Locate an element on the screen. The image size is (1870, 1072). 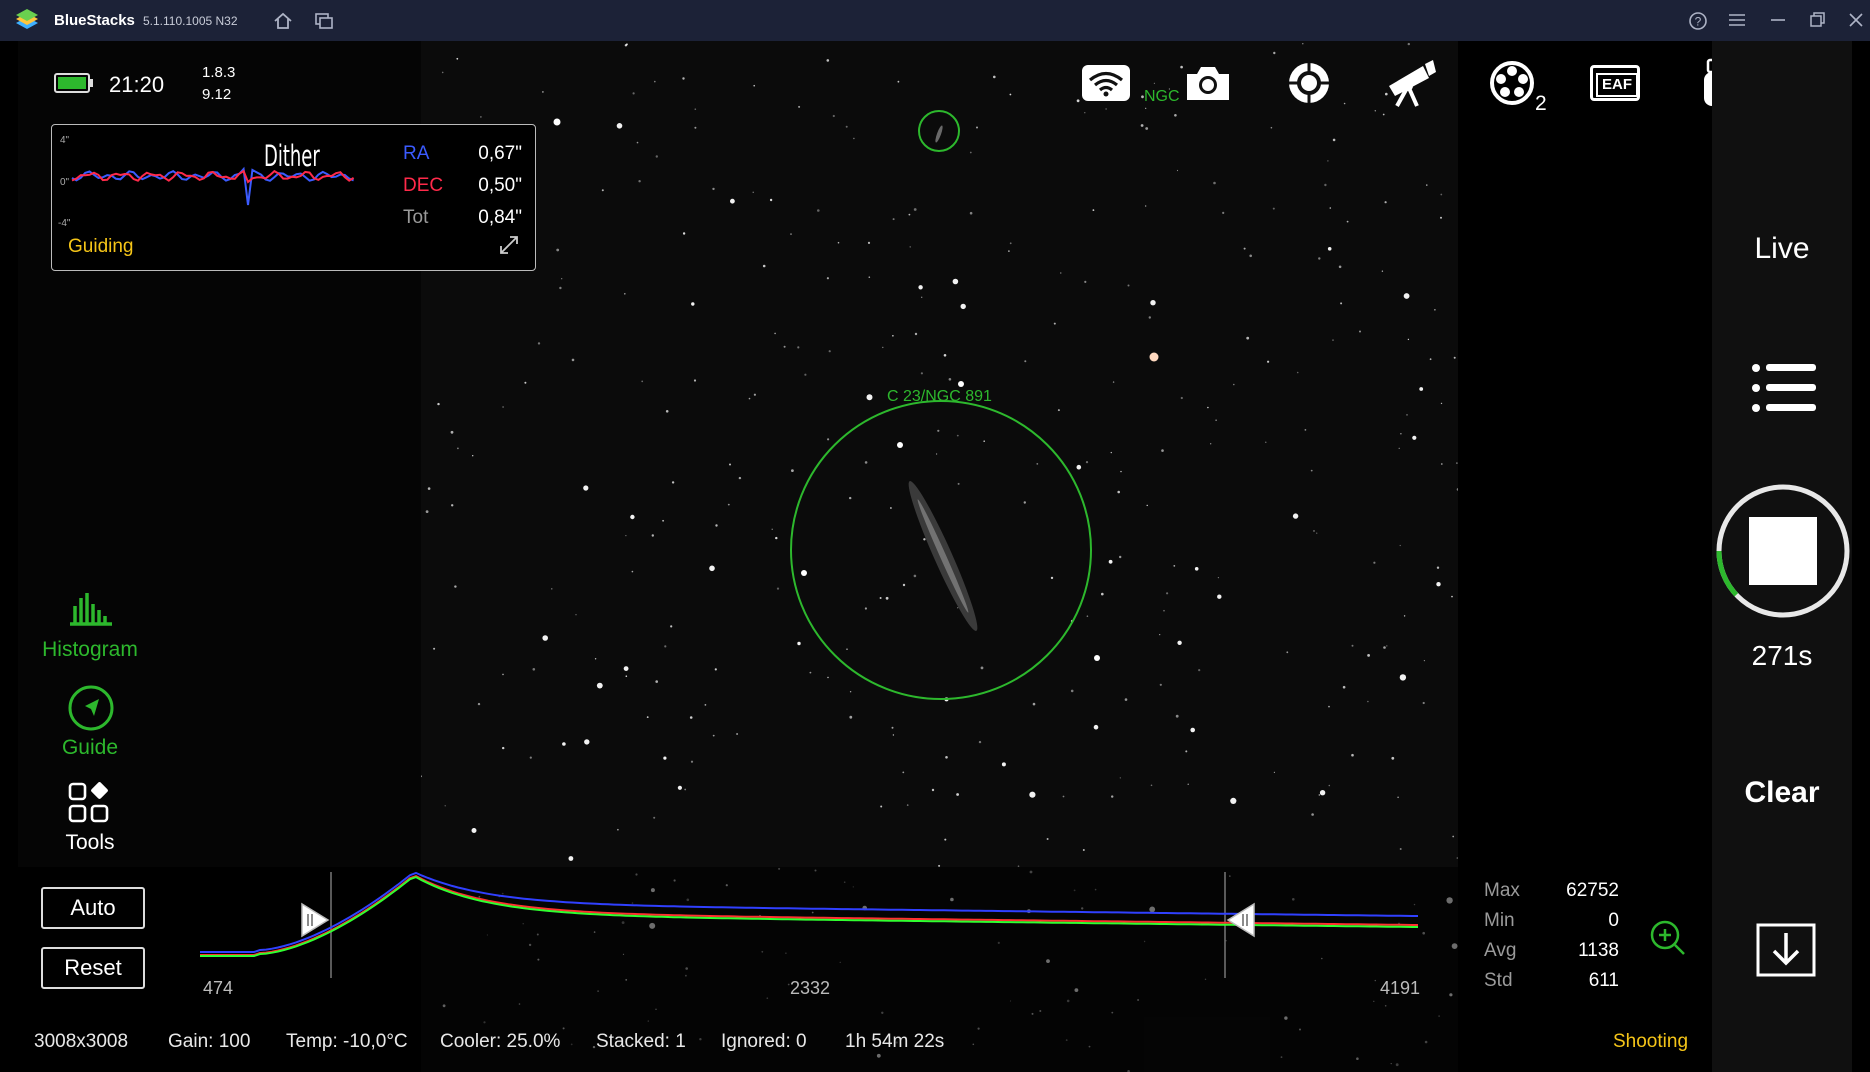
wifi-icon is located at coordinates (1106, 84).